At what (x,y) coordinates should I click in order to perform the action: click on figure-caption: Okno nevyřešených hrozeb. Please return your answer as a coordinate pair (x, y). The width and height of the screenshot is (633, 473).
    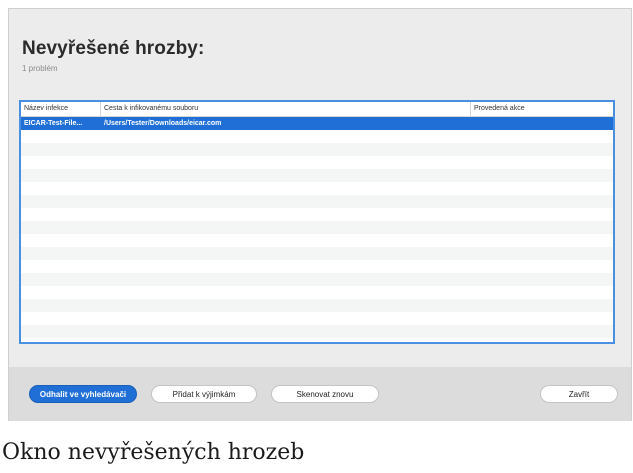
    Looking at the image, I should click on (153, 452).